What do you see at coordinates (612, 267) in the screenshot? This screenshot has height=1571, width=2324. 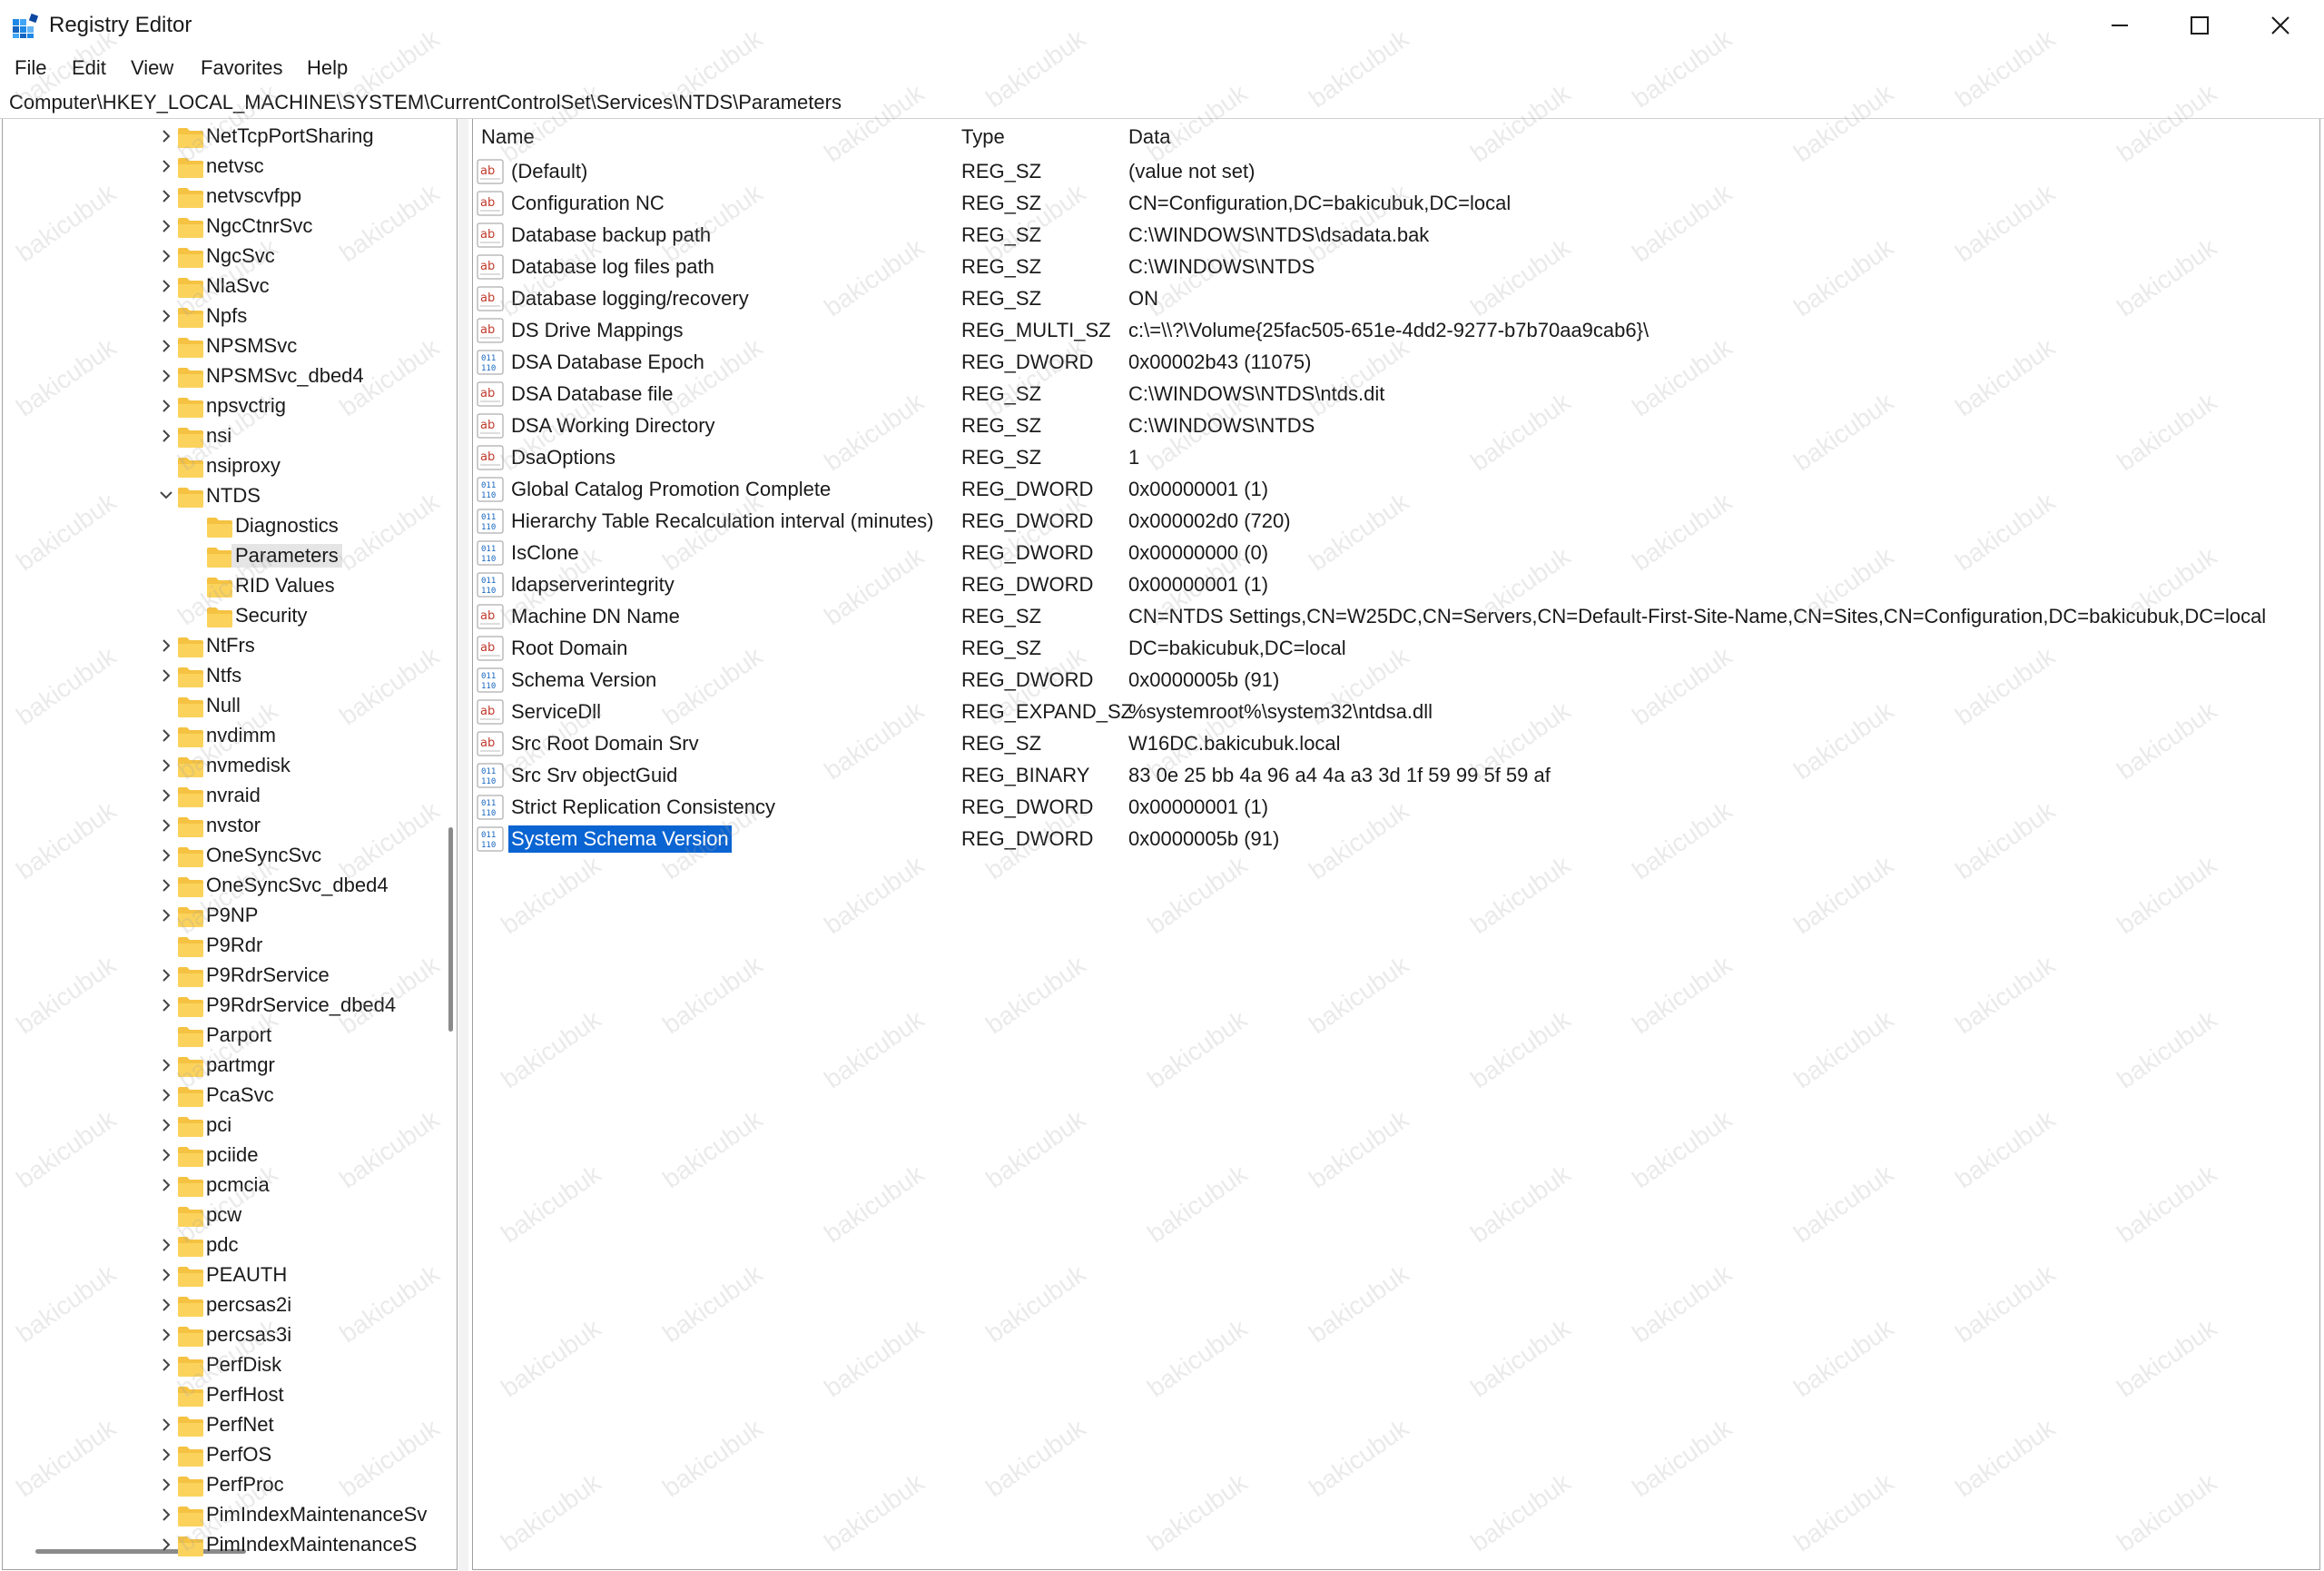 I see `value-name: Database log files path` at bounding box center [612, 267].